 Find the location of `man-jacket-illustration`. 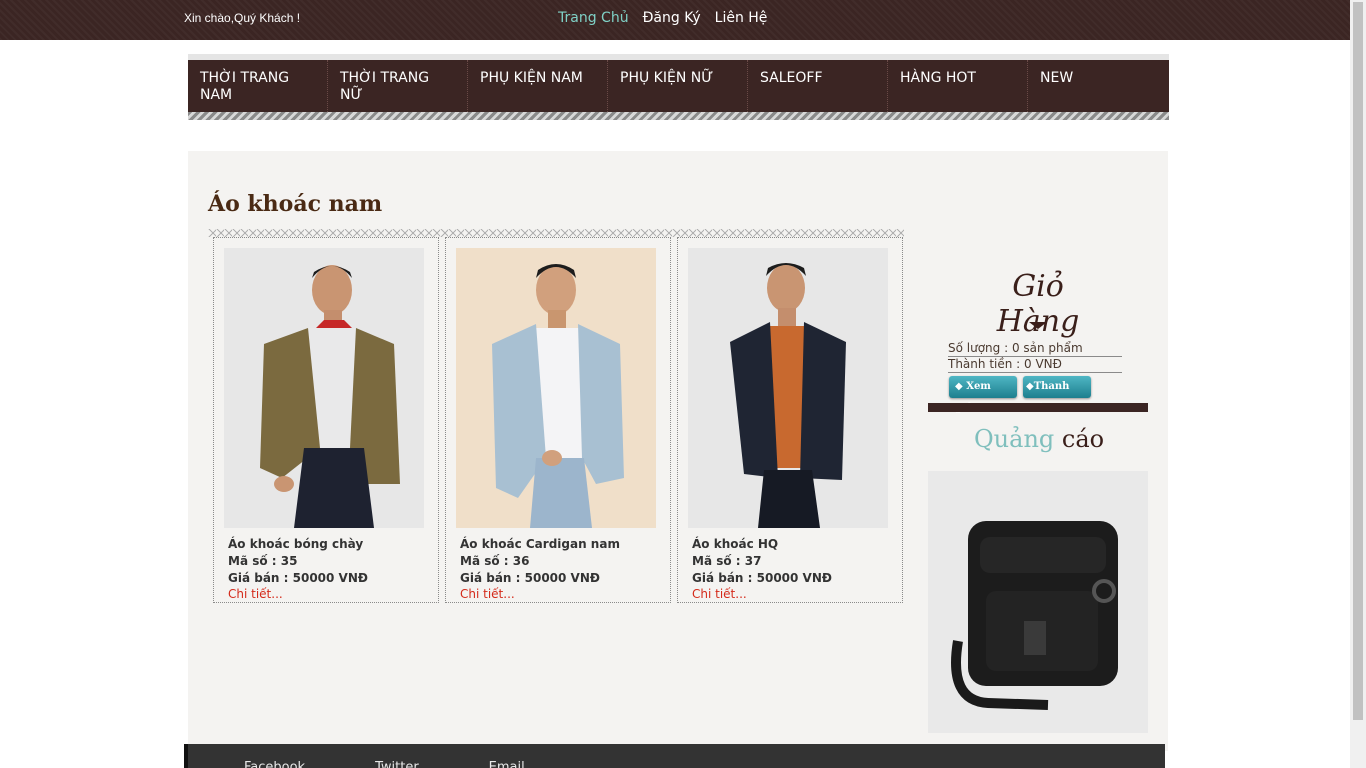

man-jacket-illustration is located at coordinates (330, 396).